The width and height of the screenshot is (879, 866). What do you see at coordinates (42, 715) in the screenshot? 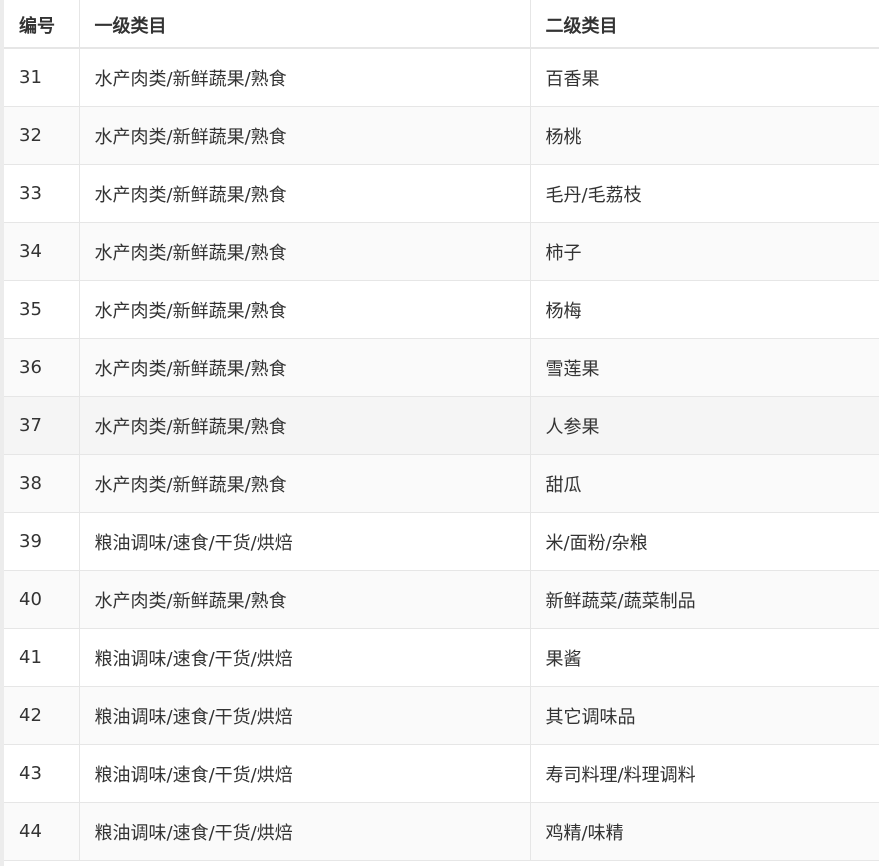
I see `cell-id: 42` at bounding box center [42, 715].